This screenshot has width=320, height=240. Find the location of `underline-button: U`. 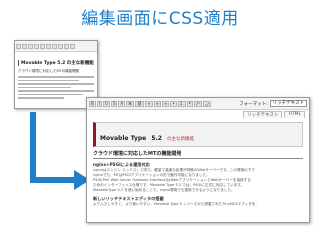

underline-button: U is located at coordinates (106, 103).